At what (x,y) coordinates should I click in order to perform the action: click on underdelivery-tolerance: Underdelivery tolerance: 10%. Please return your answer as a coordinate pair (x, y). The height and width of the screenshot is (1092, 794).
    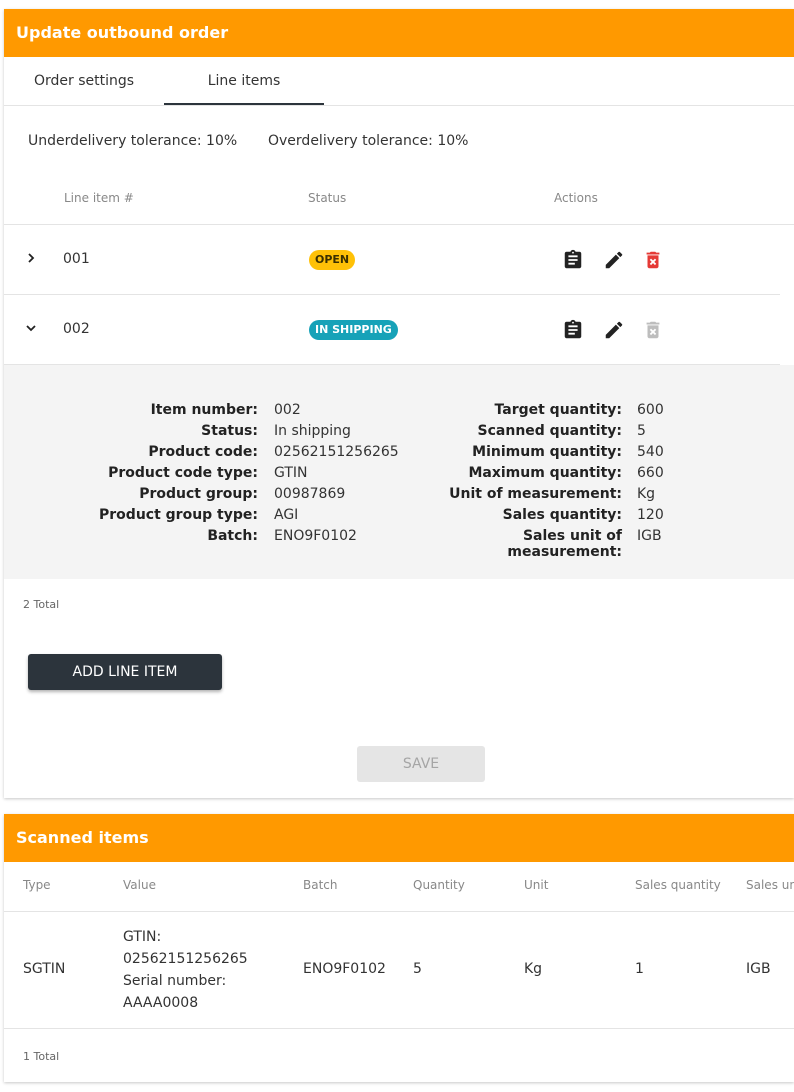
    Looking at the image, I should click on (133, 141).